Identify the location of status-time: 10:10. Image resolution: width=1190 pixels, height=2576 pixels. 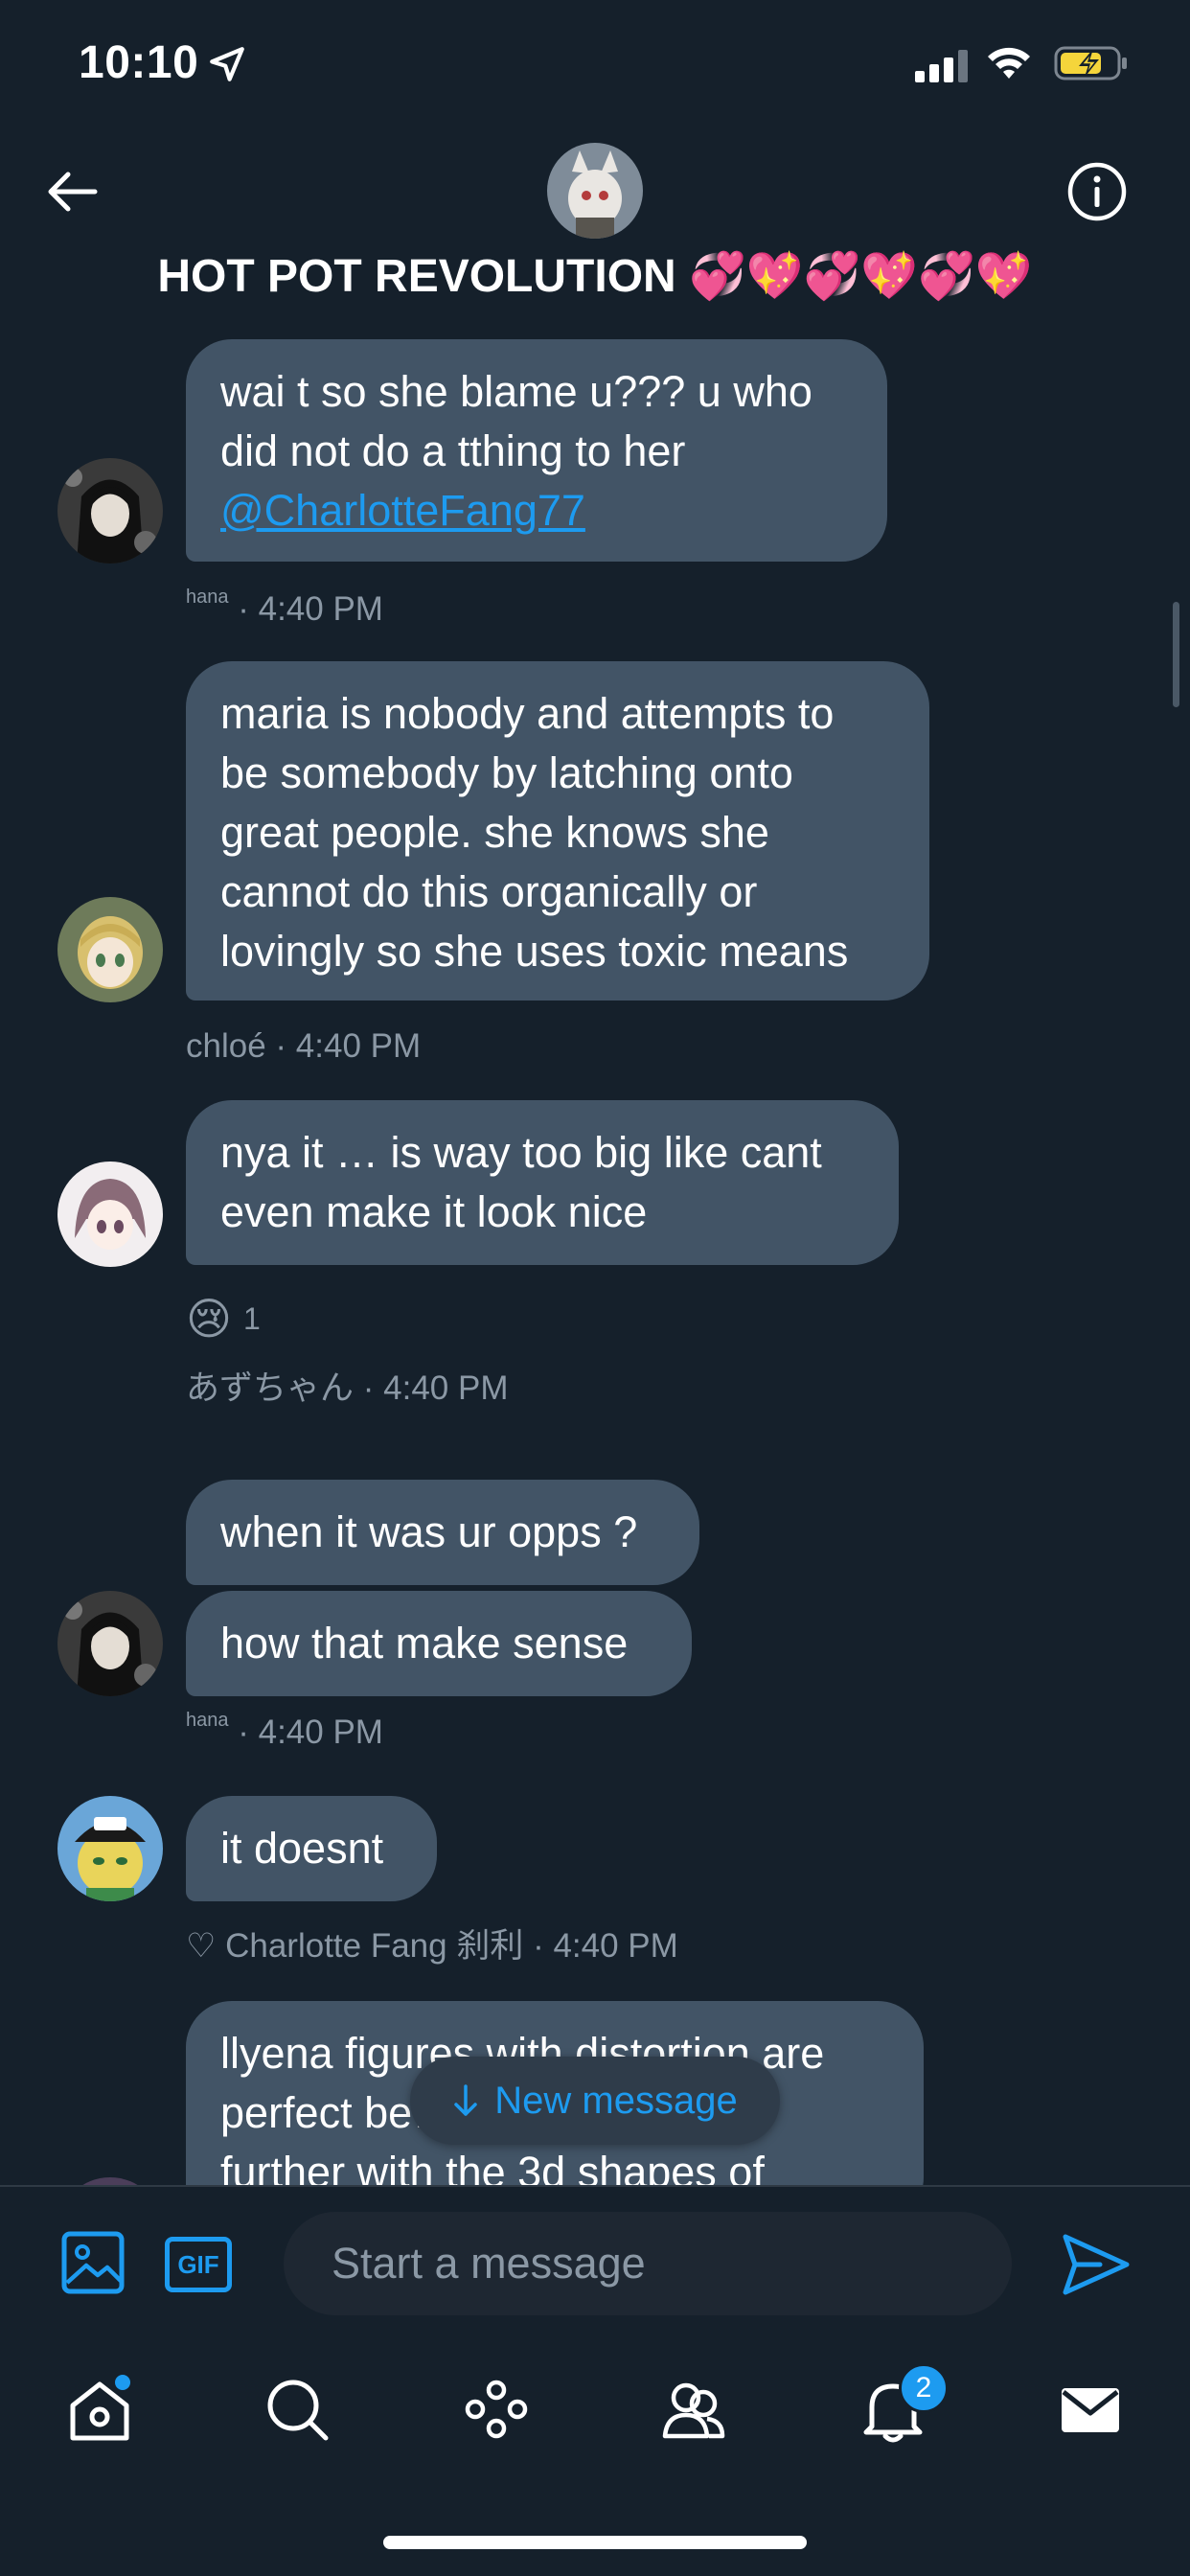
(139, 63).